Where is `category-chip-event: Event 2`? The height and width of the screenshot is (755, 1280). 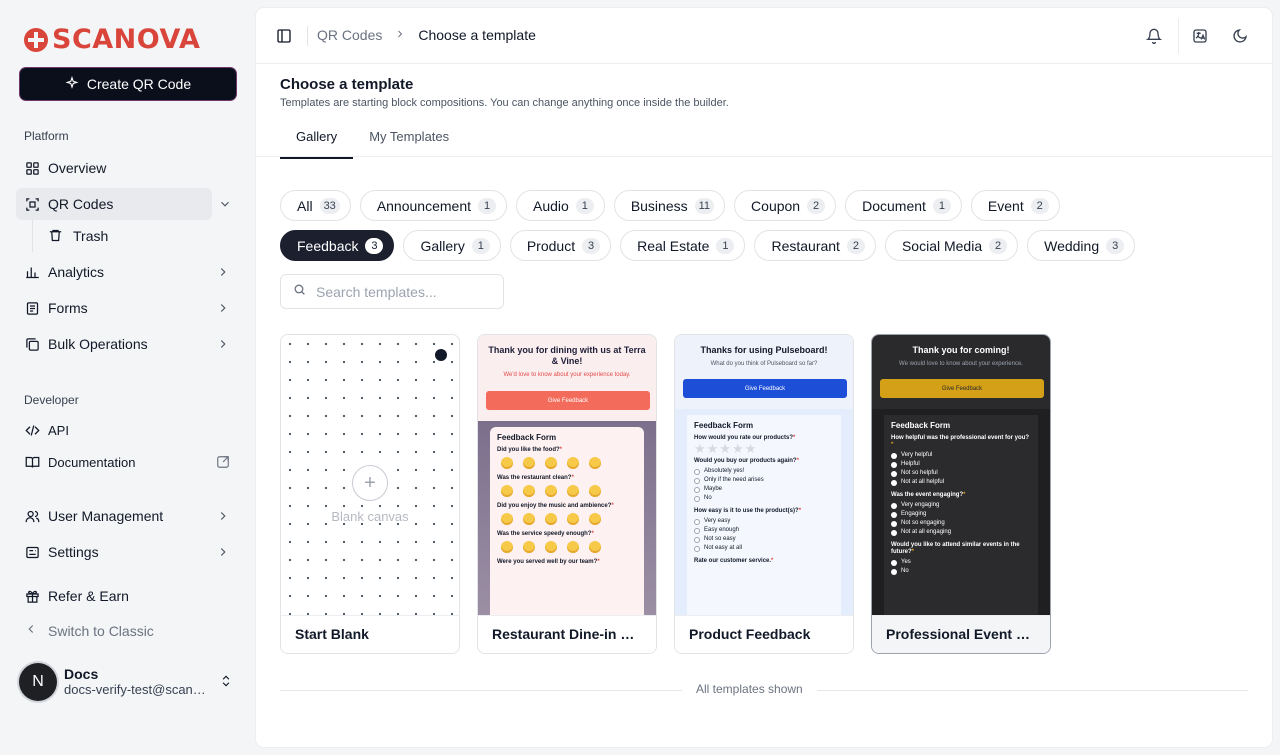 category-chip-event: Event 2 is located at coordinates (1015, 205).